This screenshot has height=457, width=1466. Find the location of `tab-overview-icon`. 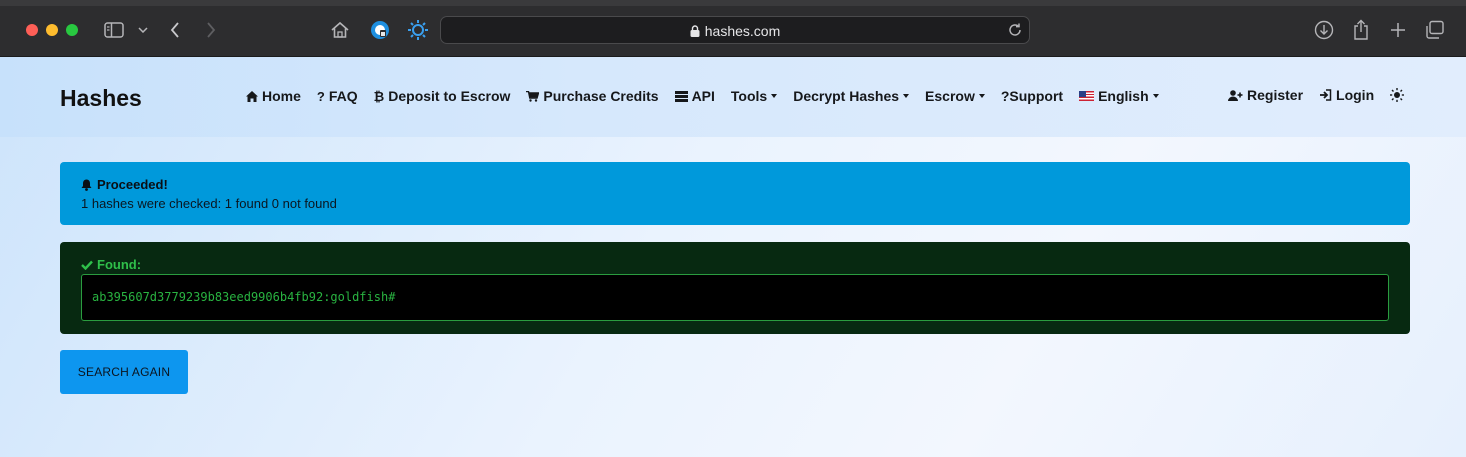

tab-overview-icon is located at coordinates (1435, 30).